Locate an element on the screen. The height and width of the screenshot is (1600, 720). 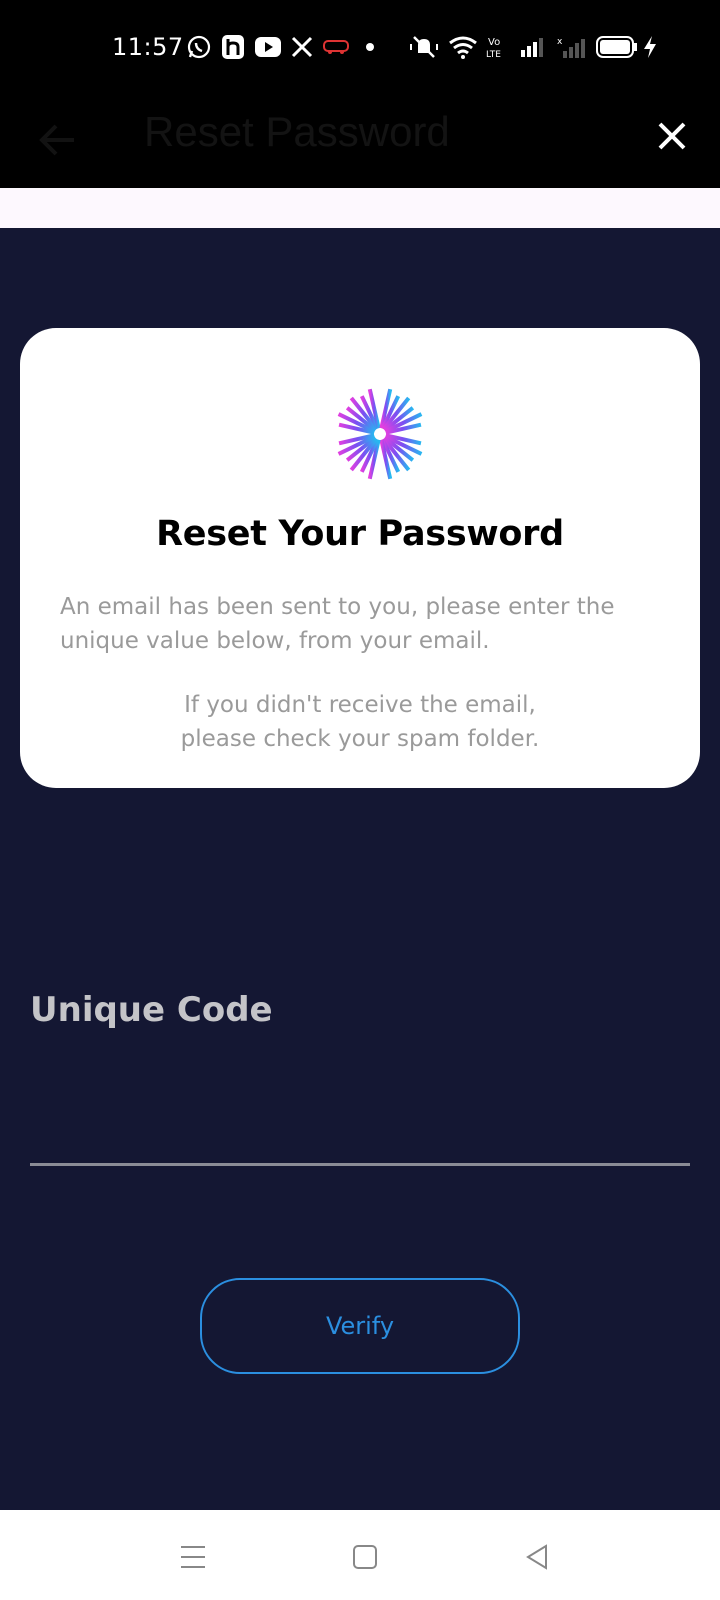
verify-button: Verify is located at coordinates (360, 1326).